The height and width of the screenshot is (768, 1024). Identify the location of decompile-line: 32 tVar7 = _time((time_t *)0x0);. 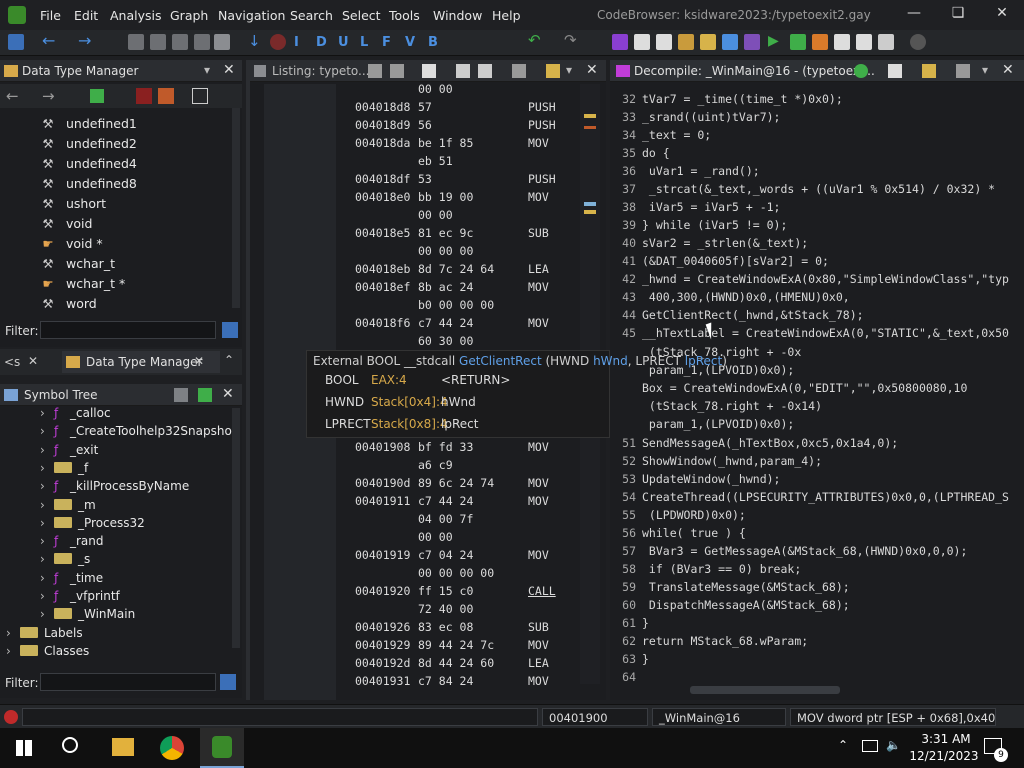
(727, 101).